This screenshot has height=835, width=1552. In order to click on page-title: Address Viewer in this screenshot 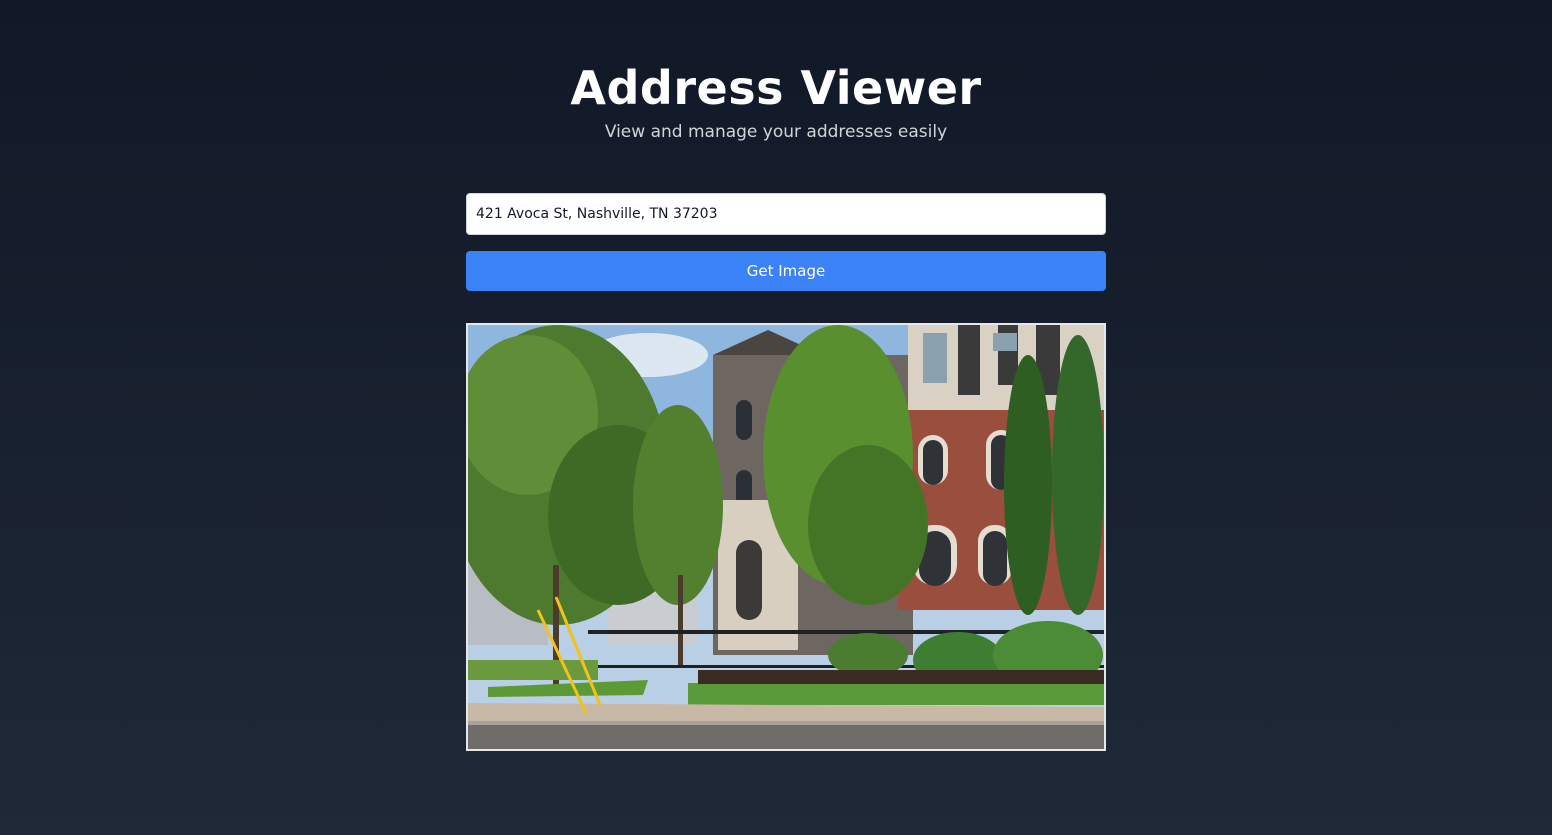, I will do `click(776, 88)`.